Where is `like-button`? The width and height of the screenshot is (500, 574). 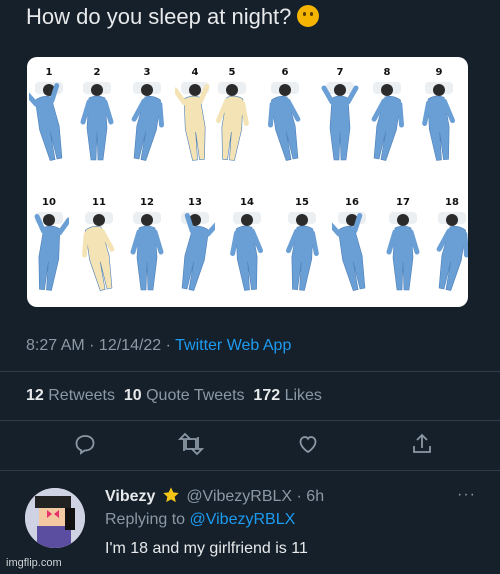
like-button is located at coordinates (310, 446).